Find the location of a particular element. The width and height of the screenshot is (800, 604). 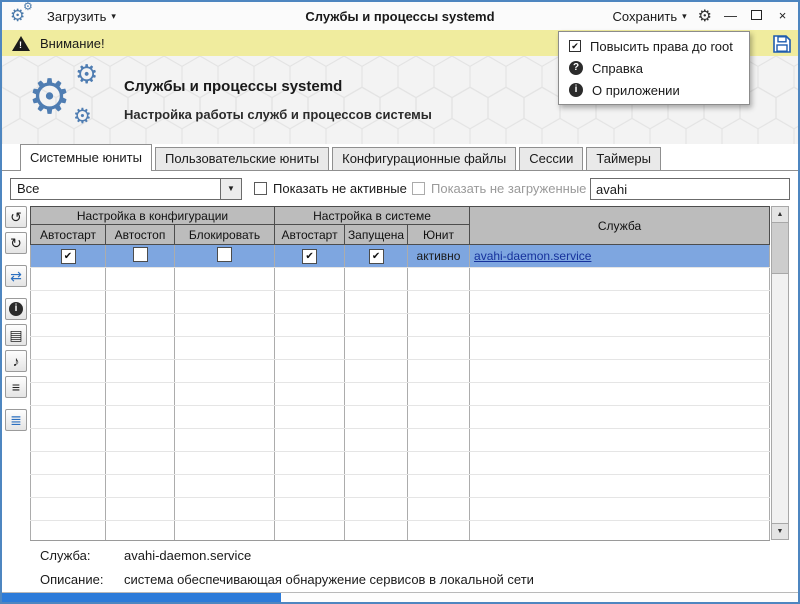

save-file-button is located at coordinates (782, 46).